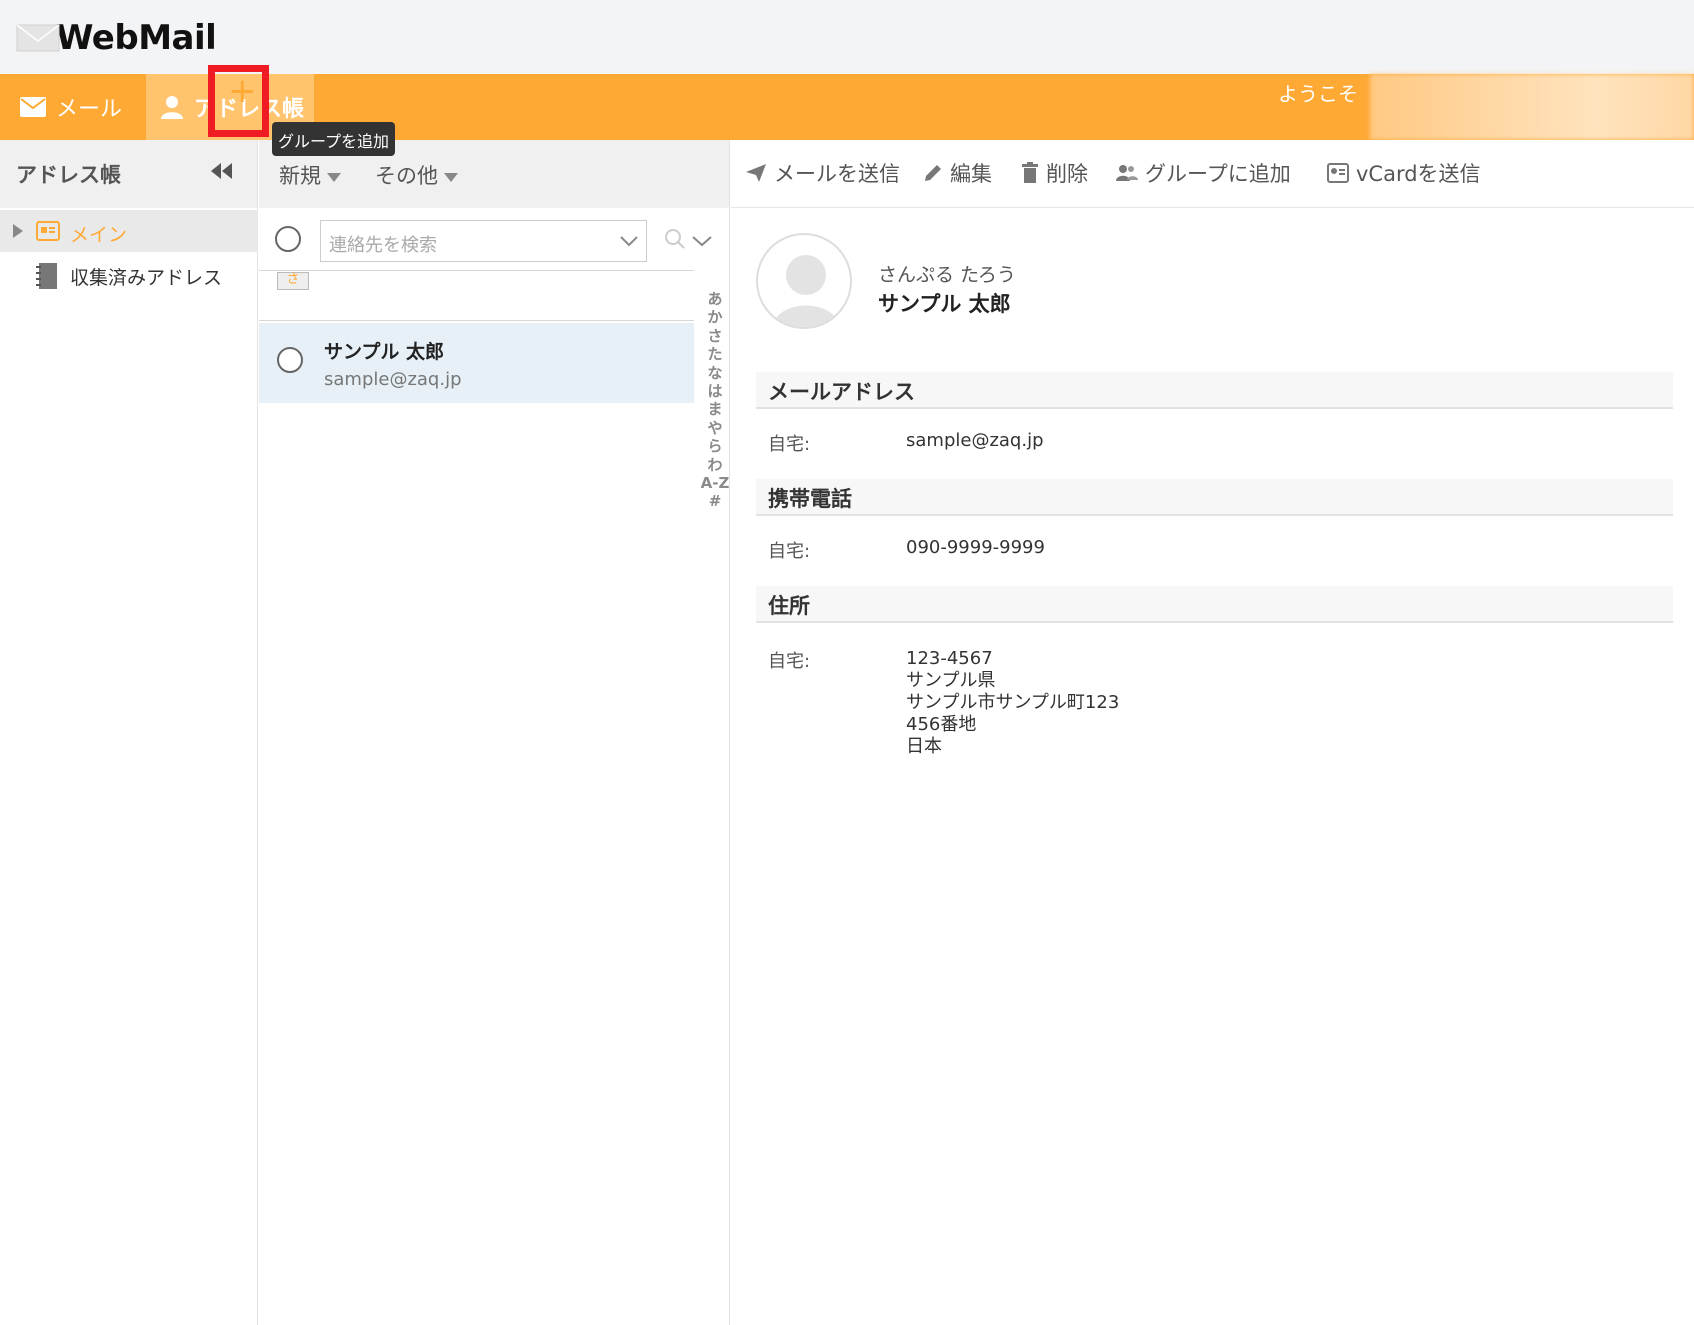  What do you see at coordinates (383, 245) in the screenshot?
I see `search-placeholder: 連絡先を検索` at bounding box center [383, 245].